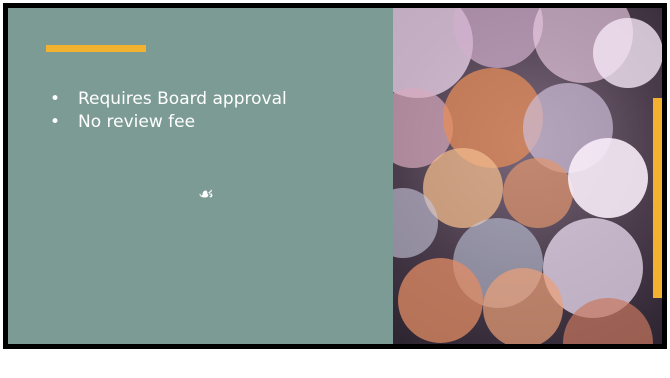 This screenshot has height=378, width=670. I want to click on title-accent-bar, so click(96, 48).